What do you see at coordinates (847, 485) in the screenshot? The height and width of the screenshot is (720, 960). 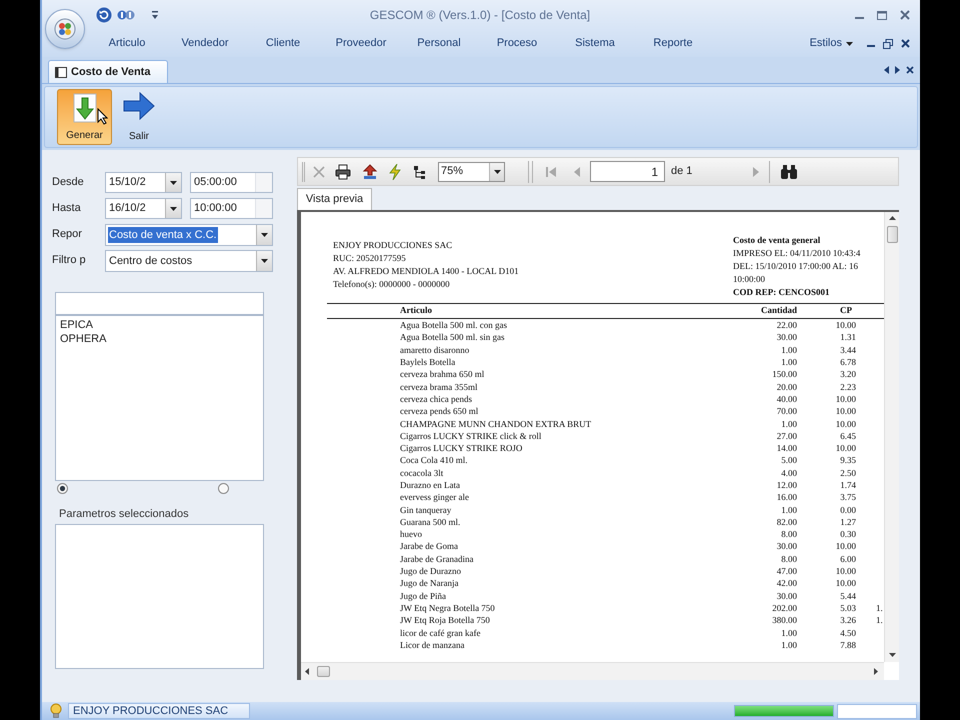 I see `table-cell-text: 1.74` at bounding box center [847, 485].